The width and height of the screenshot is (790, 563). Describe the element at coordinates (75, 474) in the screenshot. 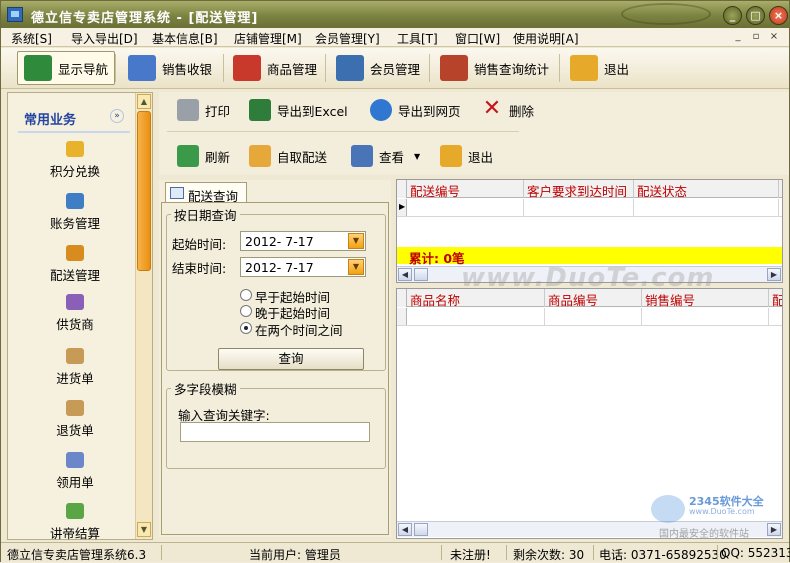

I see `nav-requisition: 领用单` at that location.